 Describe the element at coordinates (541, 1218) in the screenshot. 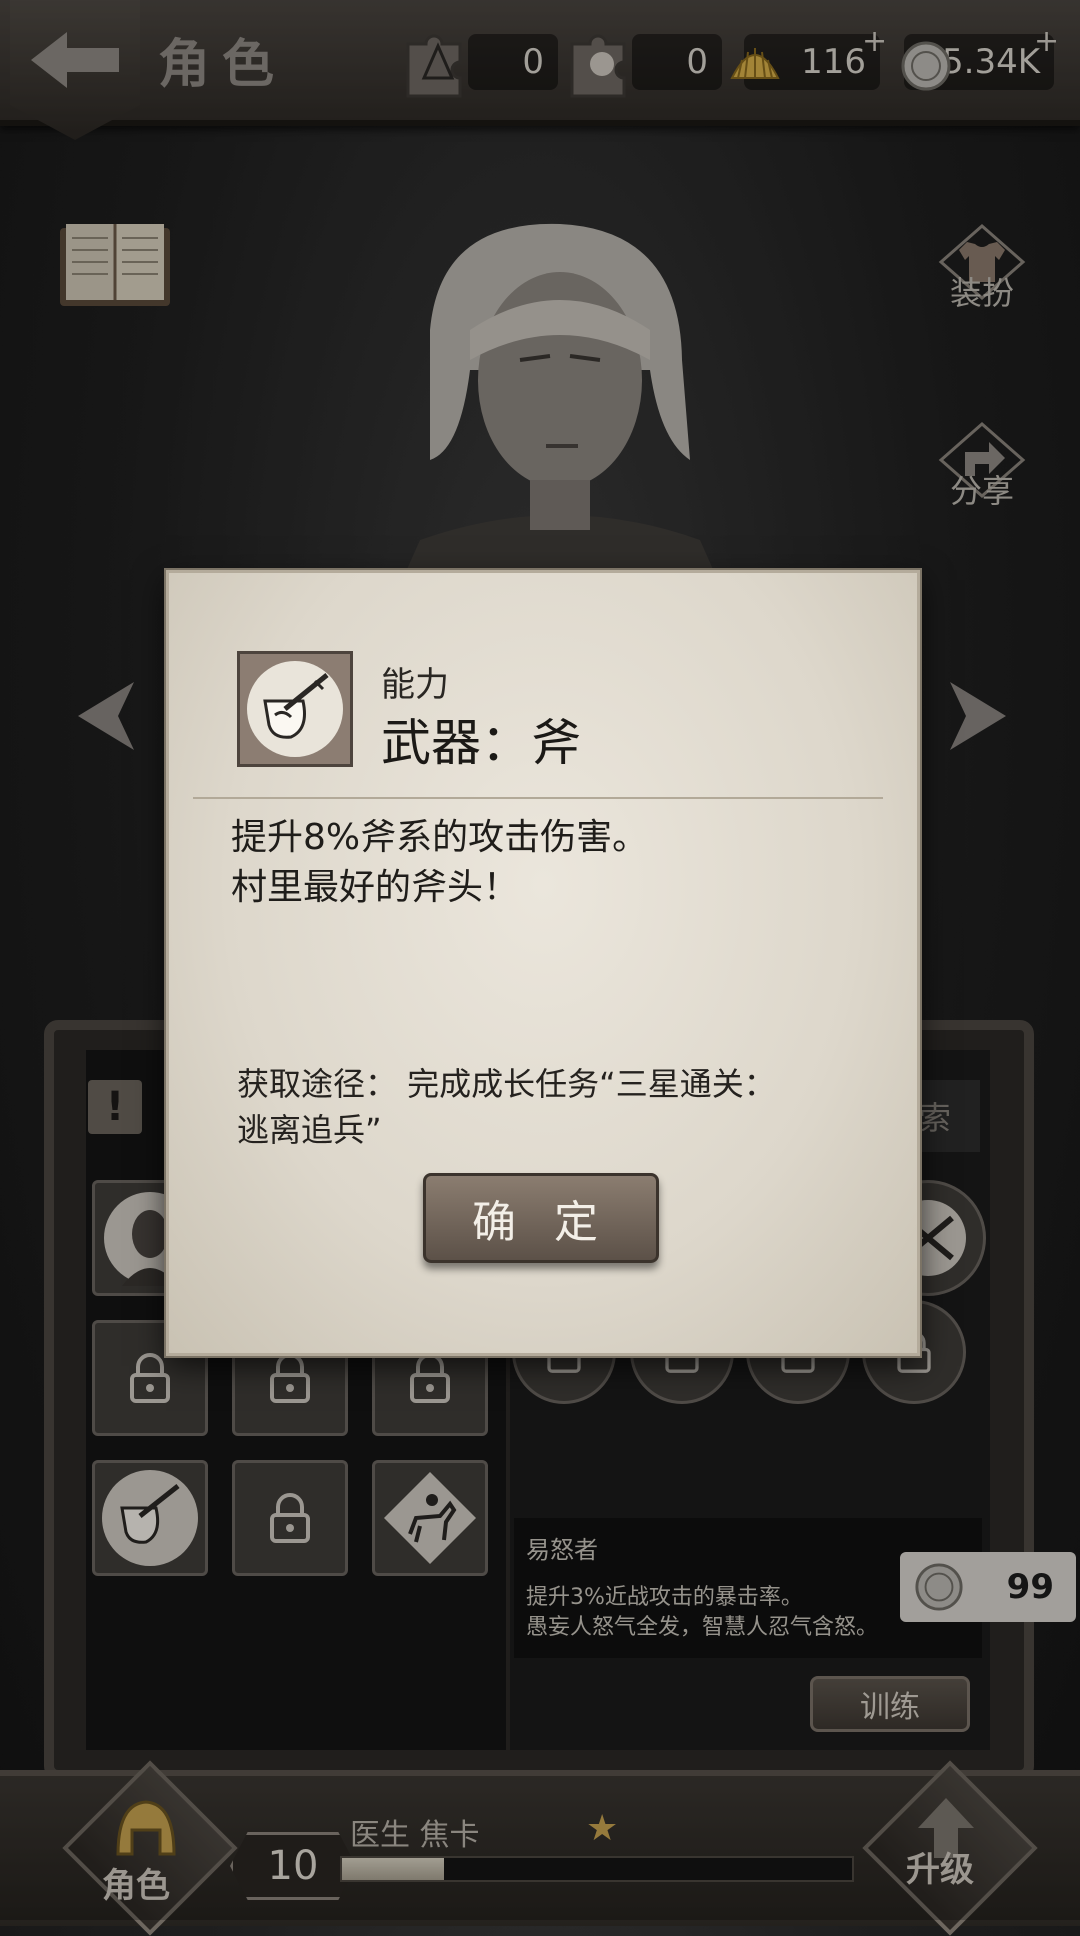

I see `confirm-button: 确 定` at that location.